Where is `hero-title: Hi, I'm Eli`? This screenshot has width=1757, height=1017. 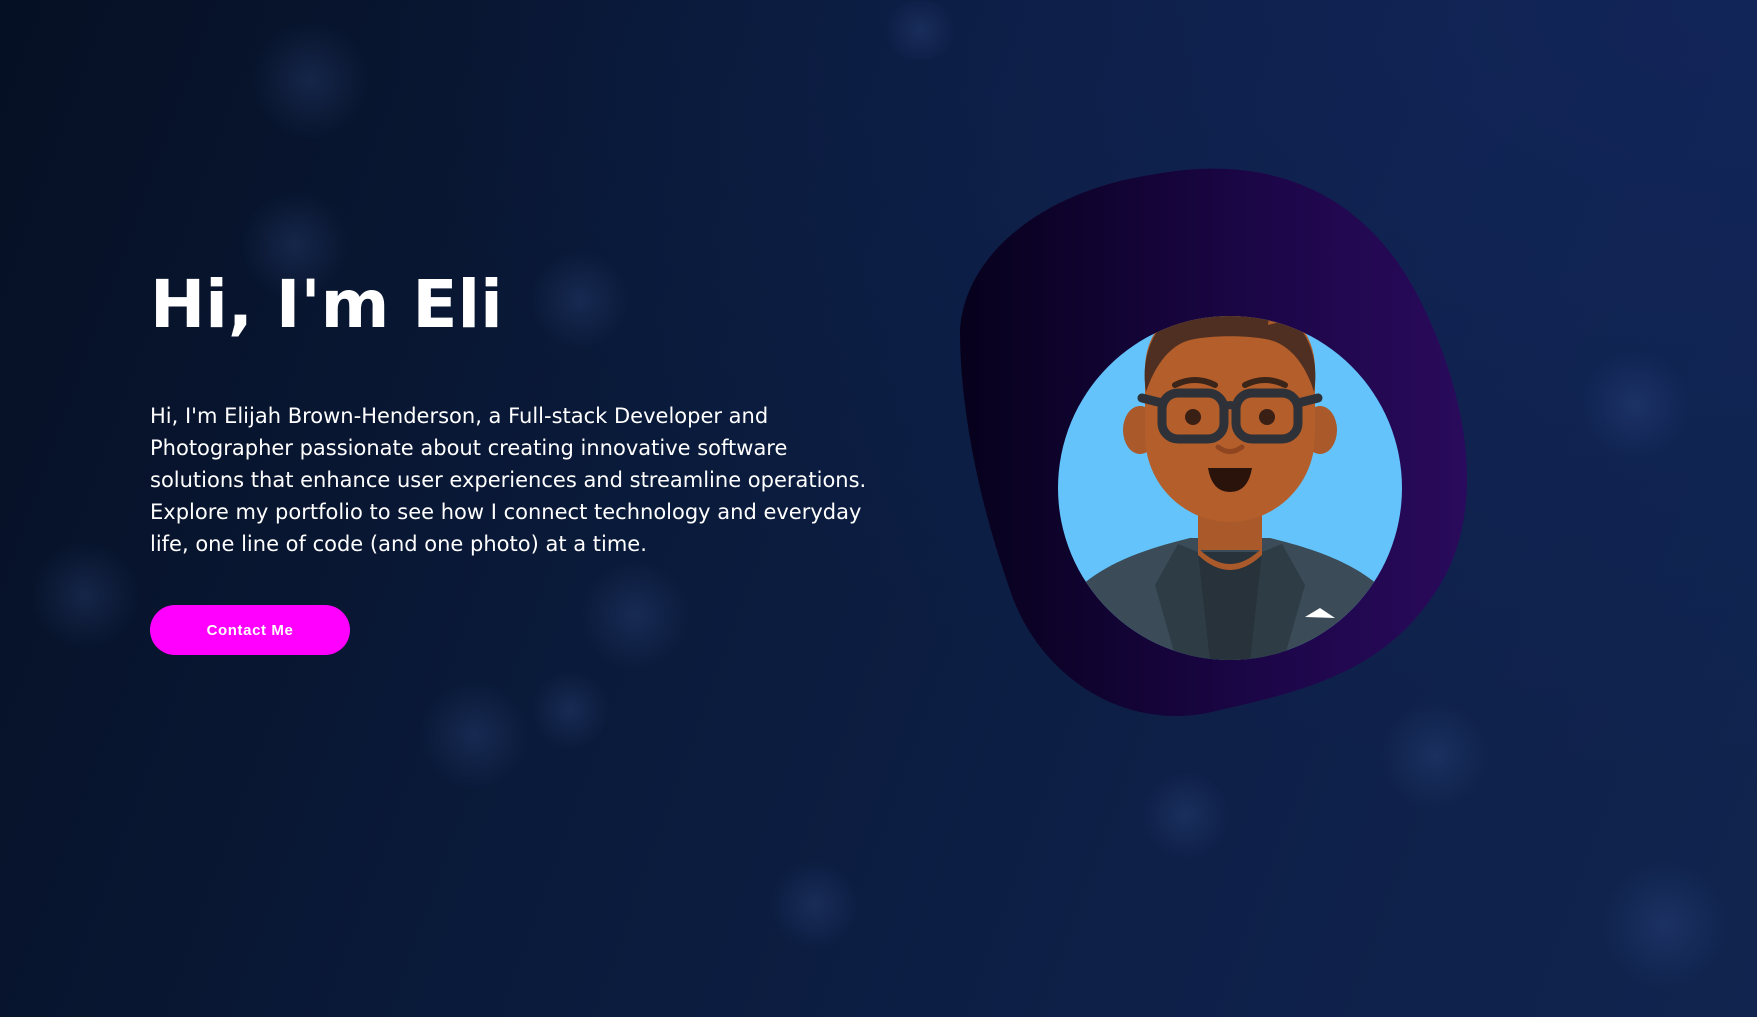 hero-title: Hi, I'm Eli is located at coordinates (326, 304).